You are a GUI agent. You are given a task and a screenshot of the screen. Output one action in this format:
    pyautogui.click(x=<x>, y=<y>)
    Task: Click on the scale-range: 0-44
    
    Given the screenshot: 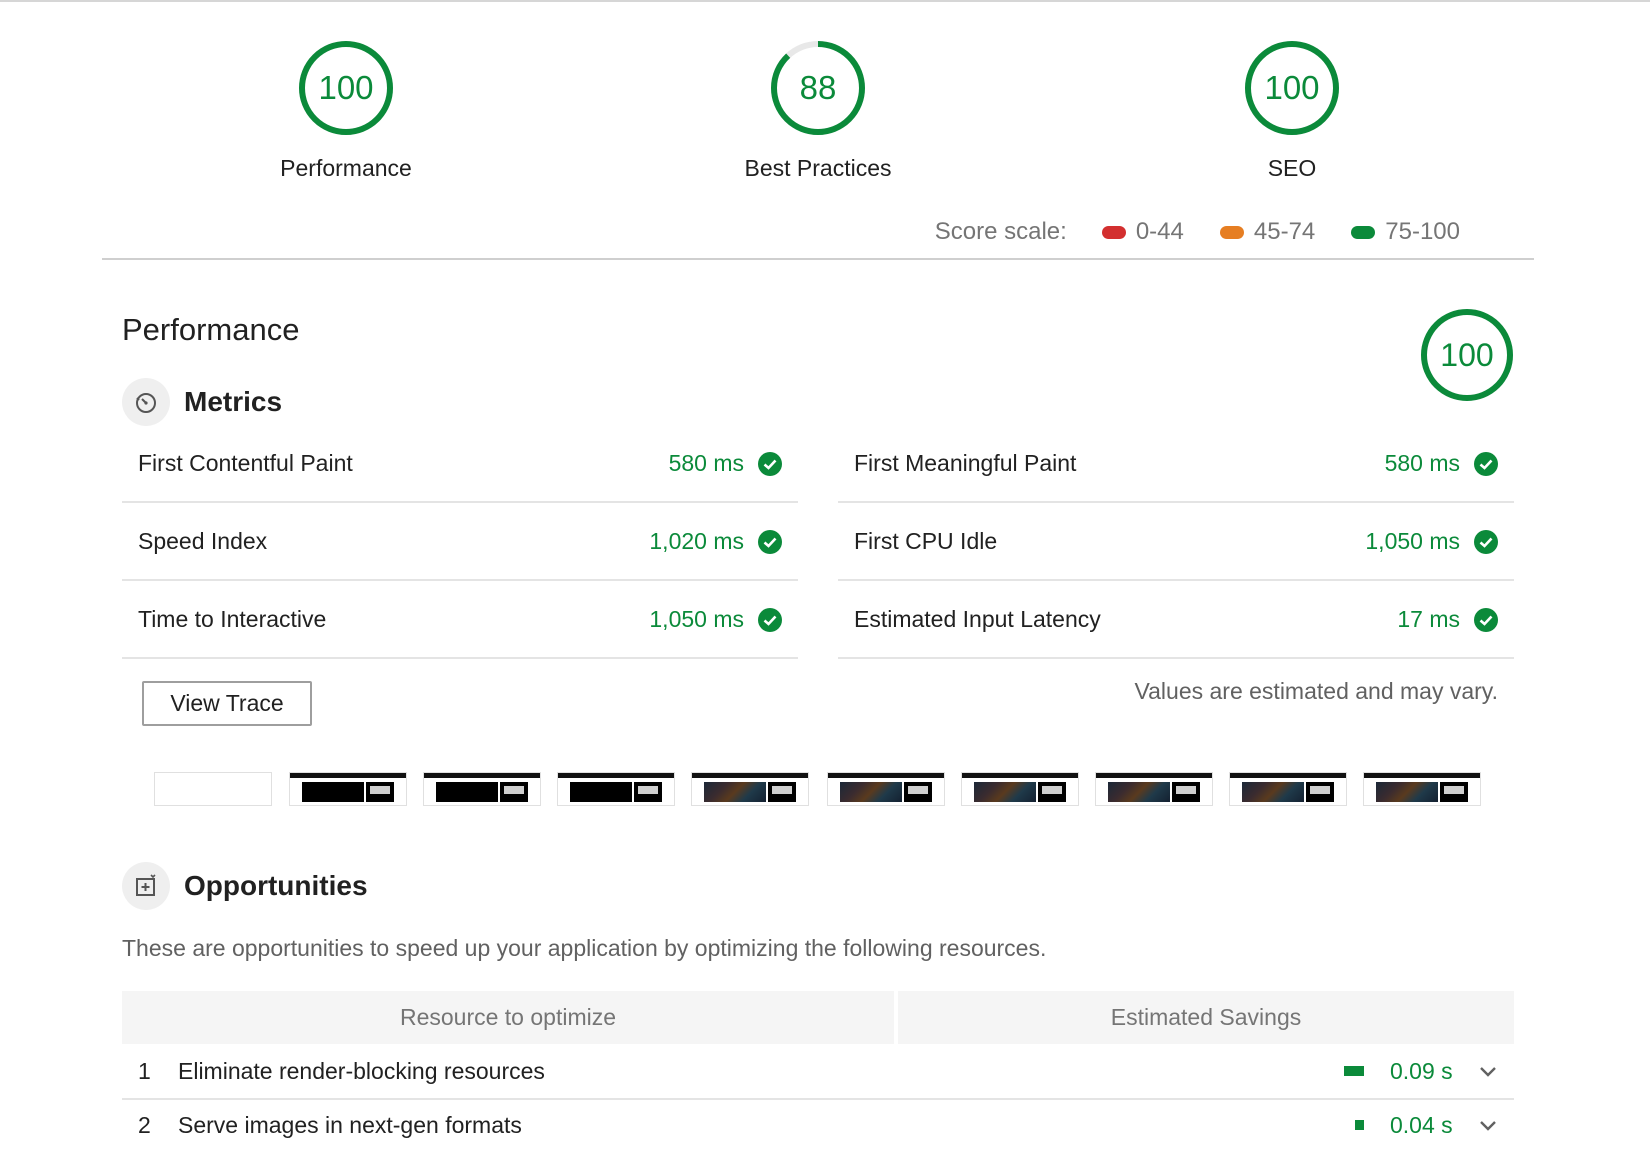 What is the action you would take?
    pyautogui.click(x=1159, y=231)
    